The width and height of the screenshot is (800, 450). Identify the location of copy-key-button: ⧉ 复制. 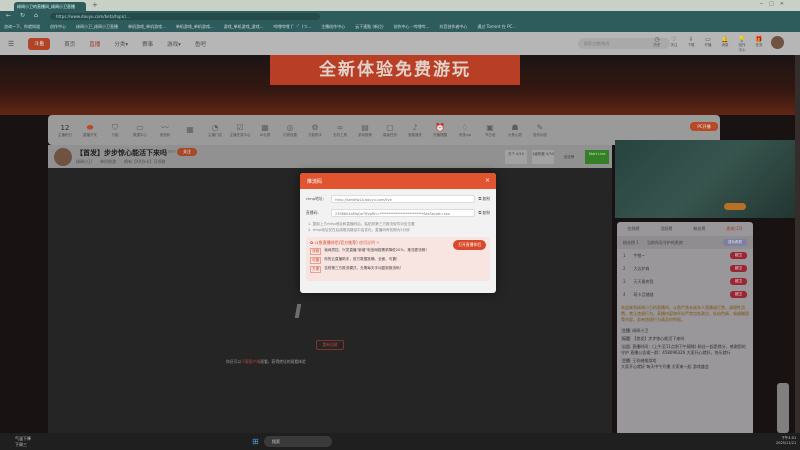
(484, 213).